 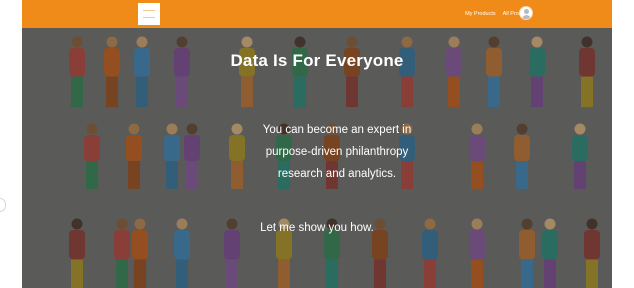 I want to click on hero-line: You can become an expert in, so click(x=337, y=130).